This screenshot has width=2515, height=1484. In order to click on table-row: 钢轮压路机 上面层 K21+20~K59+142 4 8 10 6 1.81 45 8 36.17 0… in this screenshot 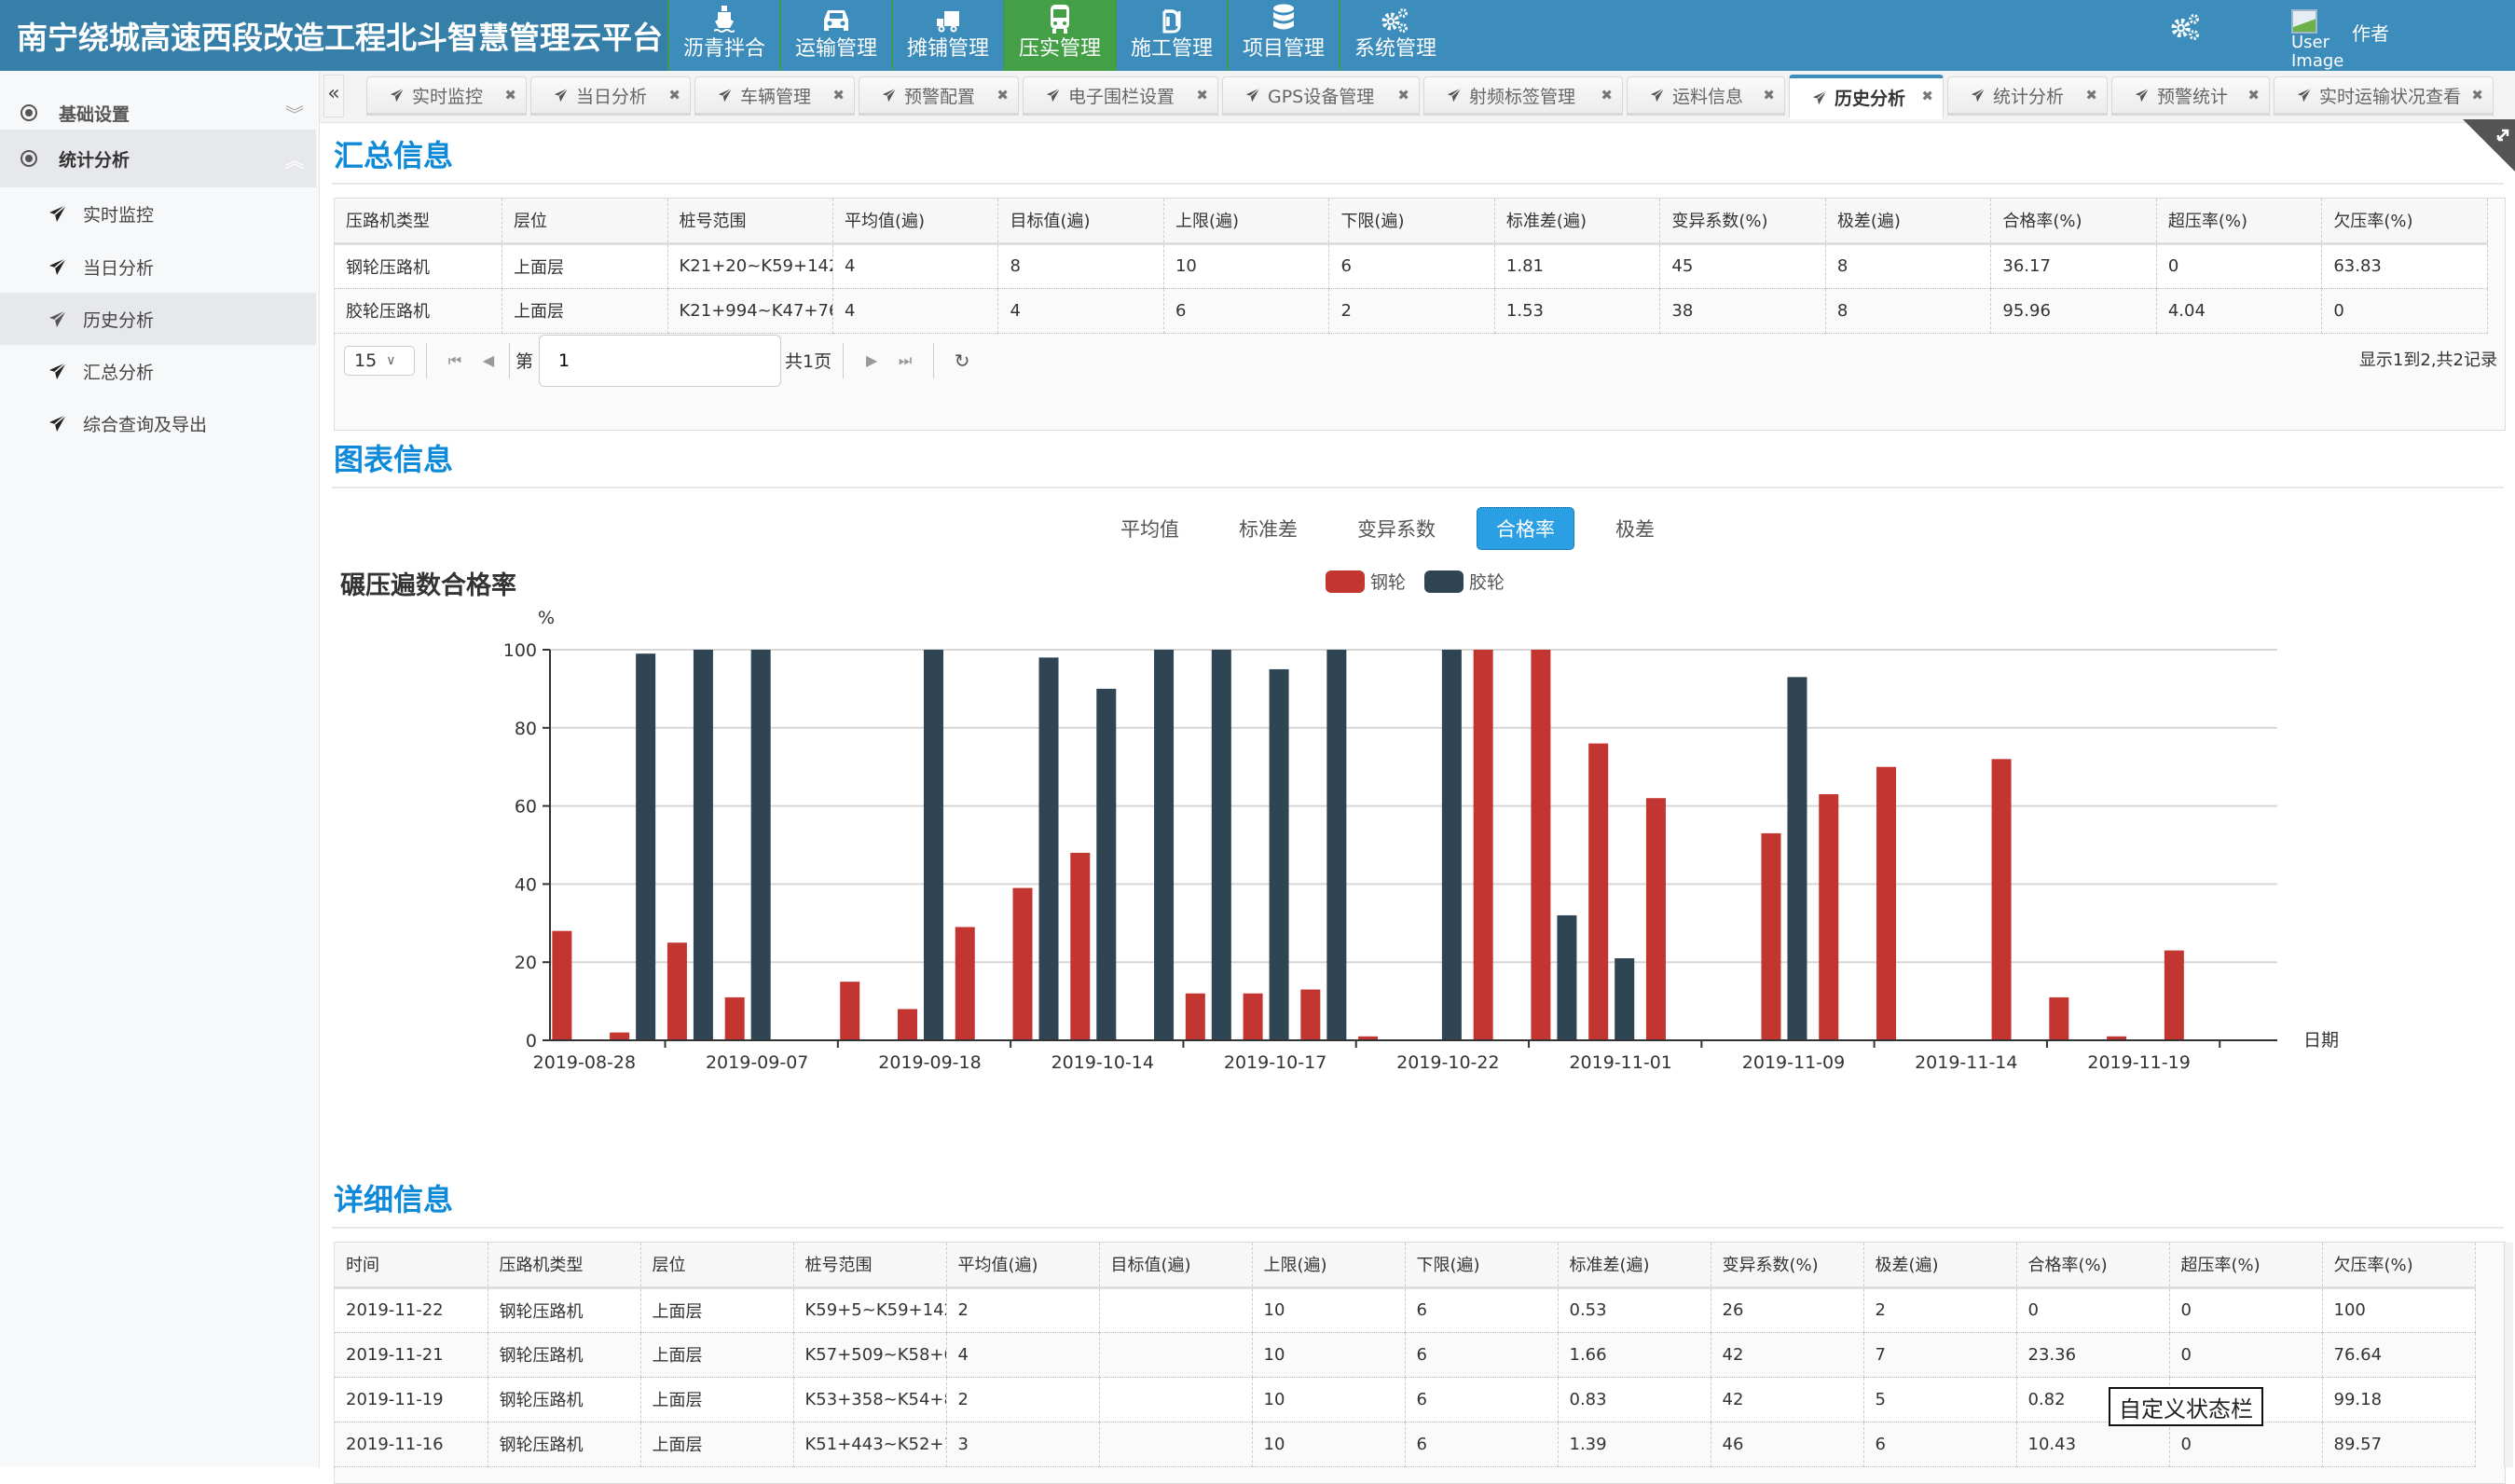, I will do `click(1412, 266)`.